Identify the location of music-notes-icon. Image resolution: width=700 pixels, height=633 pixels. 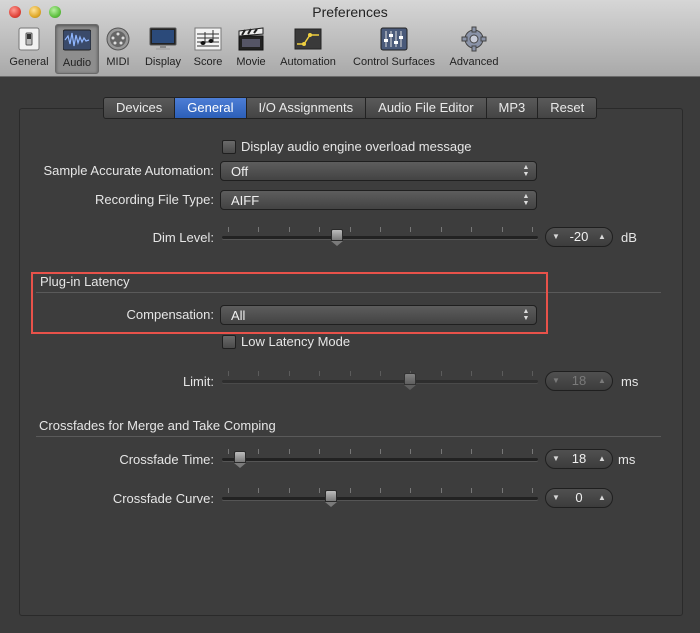
(208, 39).